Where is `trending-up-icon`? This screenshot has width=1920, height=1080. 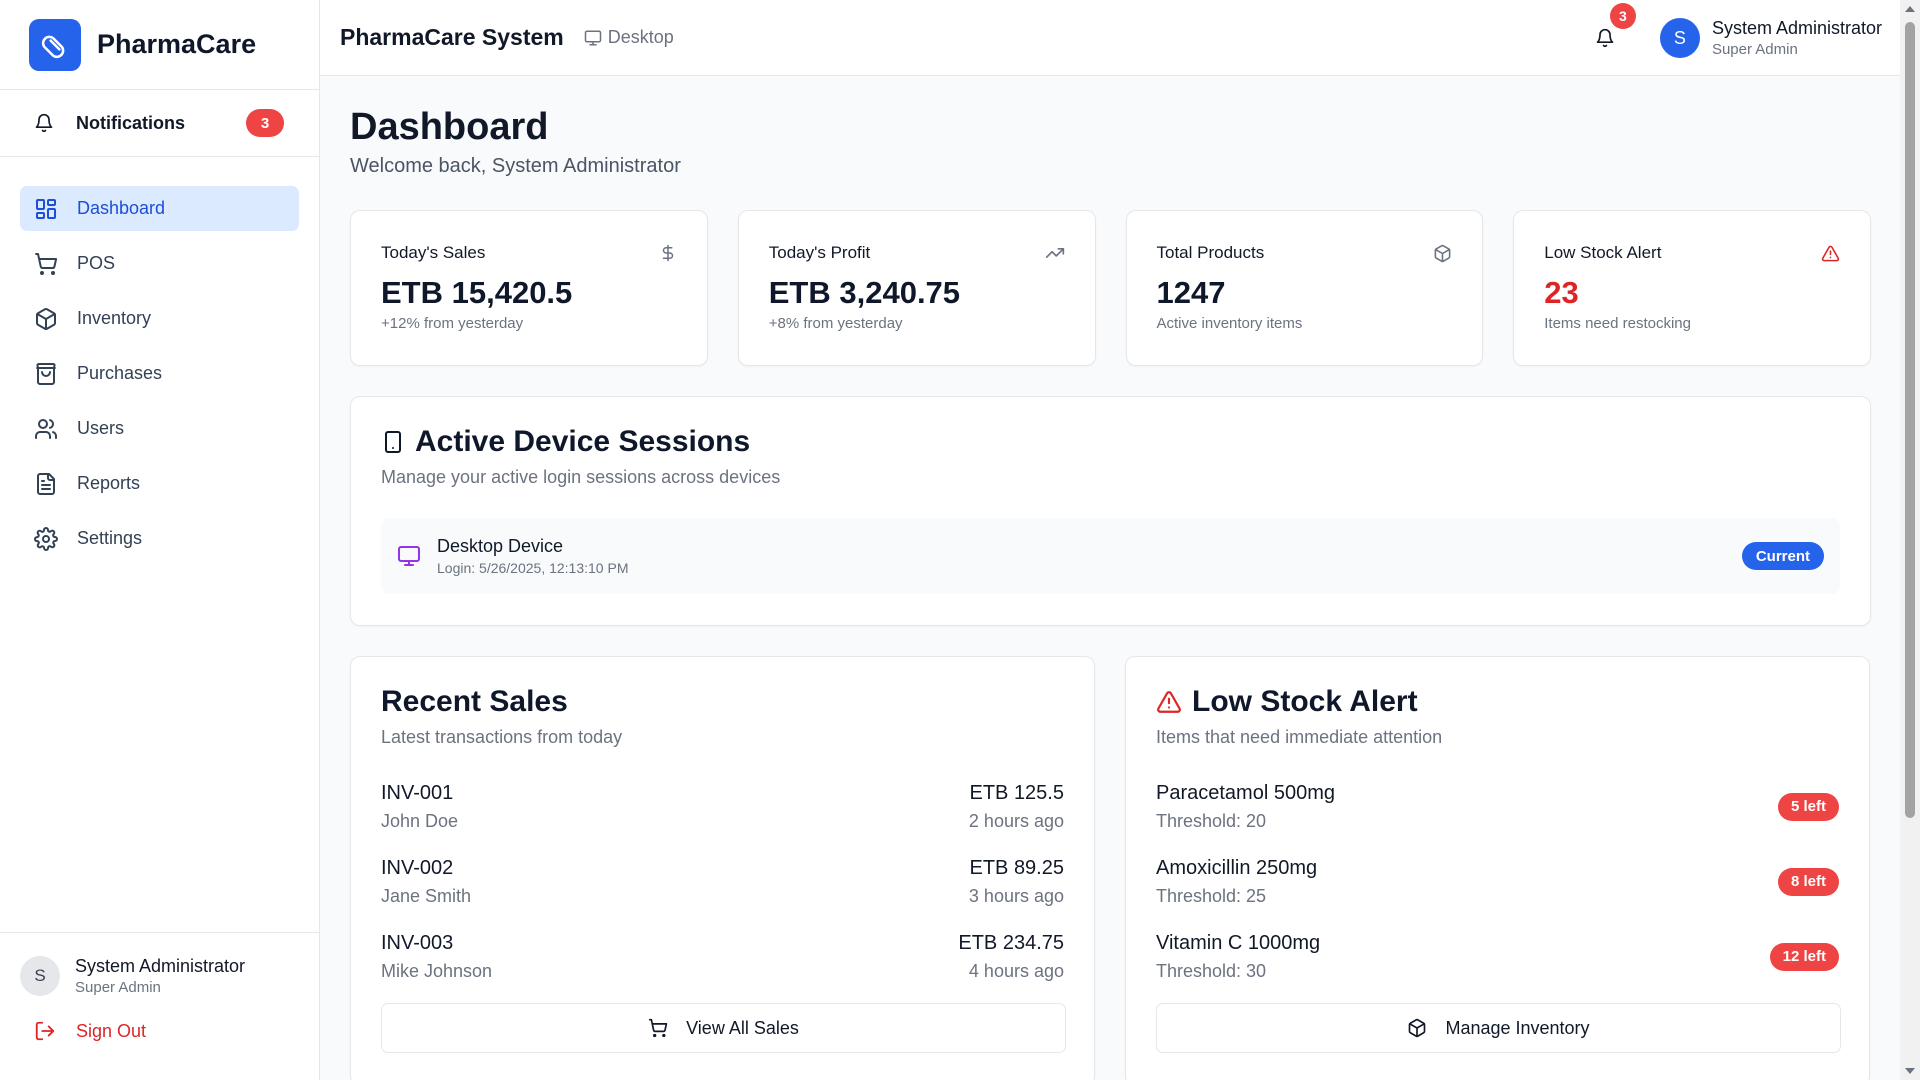 trending-up-icon is located at coordinates (1055, 253).